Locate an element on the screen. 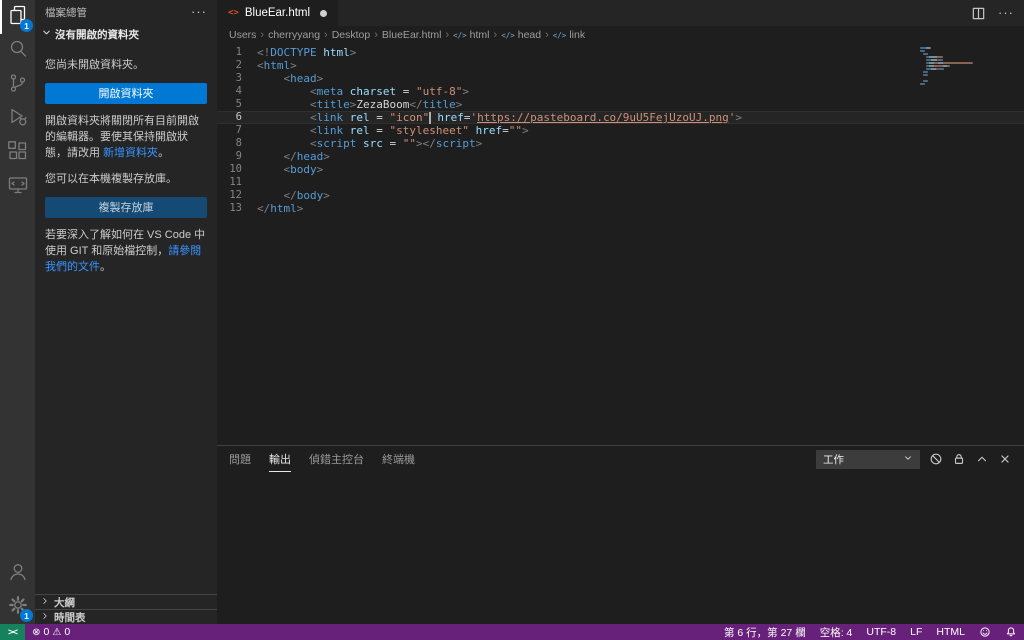  explorer-badge: 1 is located at coordinates (26, 25).